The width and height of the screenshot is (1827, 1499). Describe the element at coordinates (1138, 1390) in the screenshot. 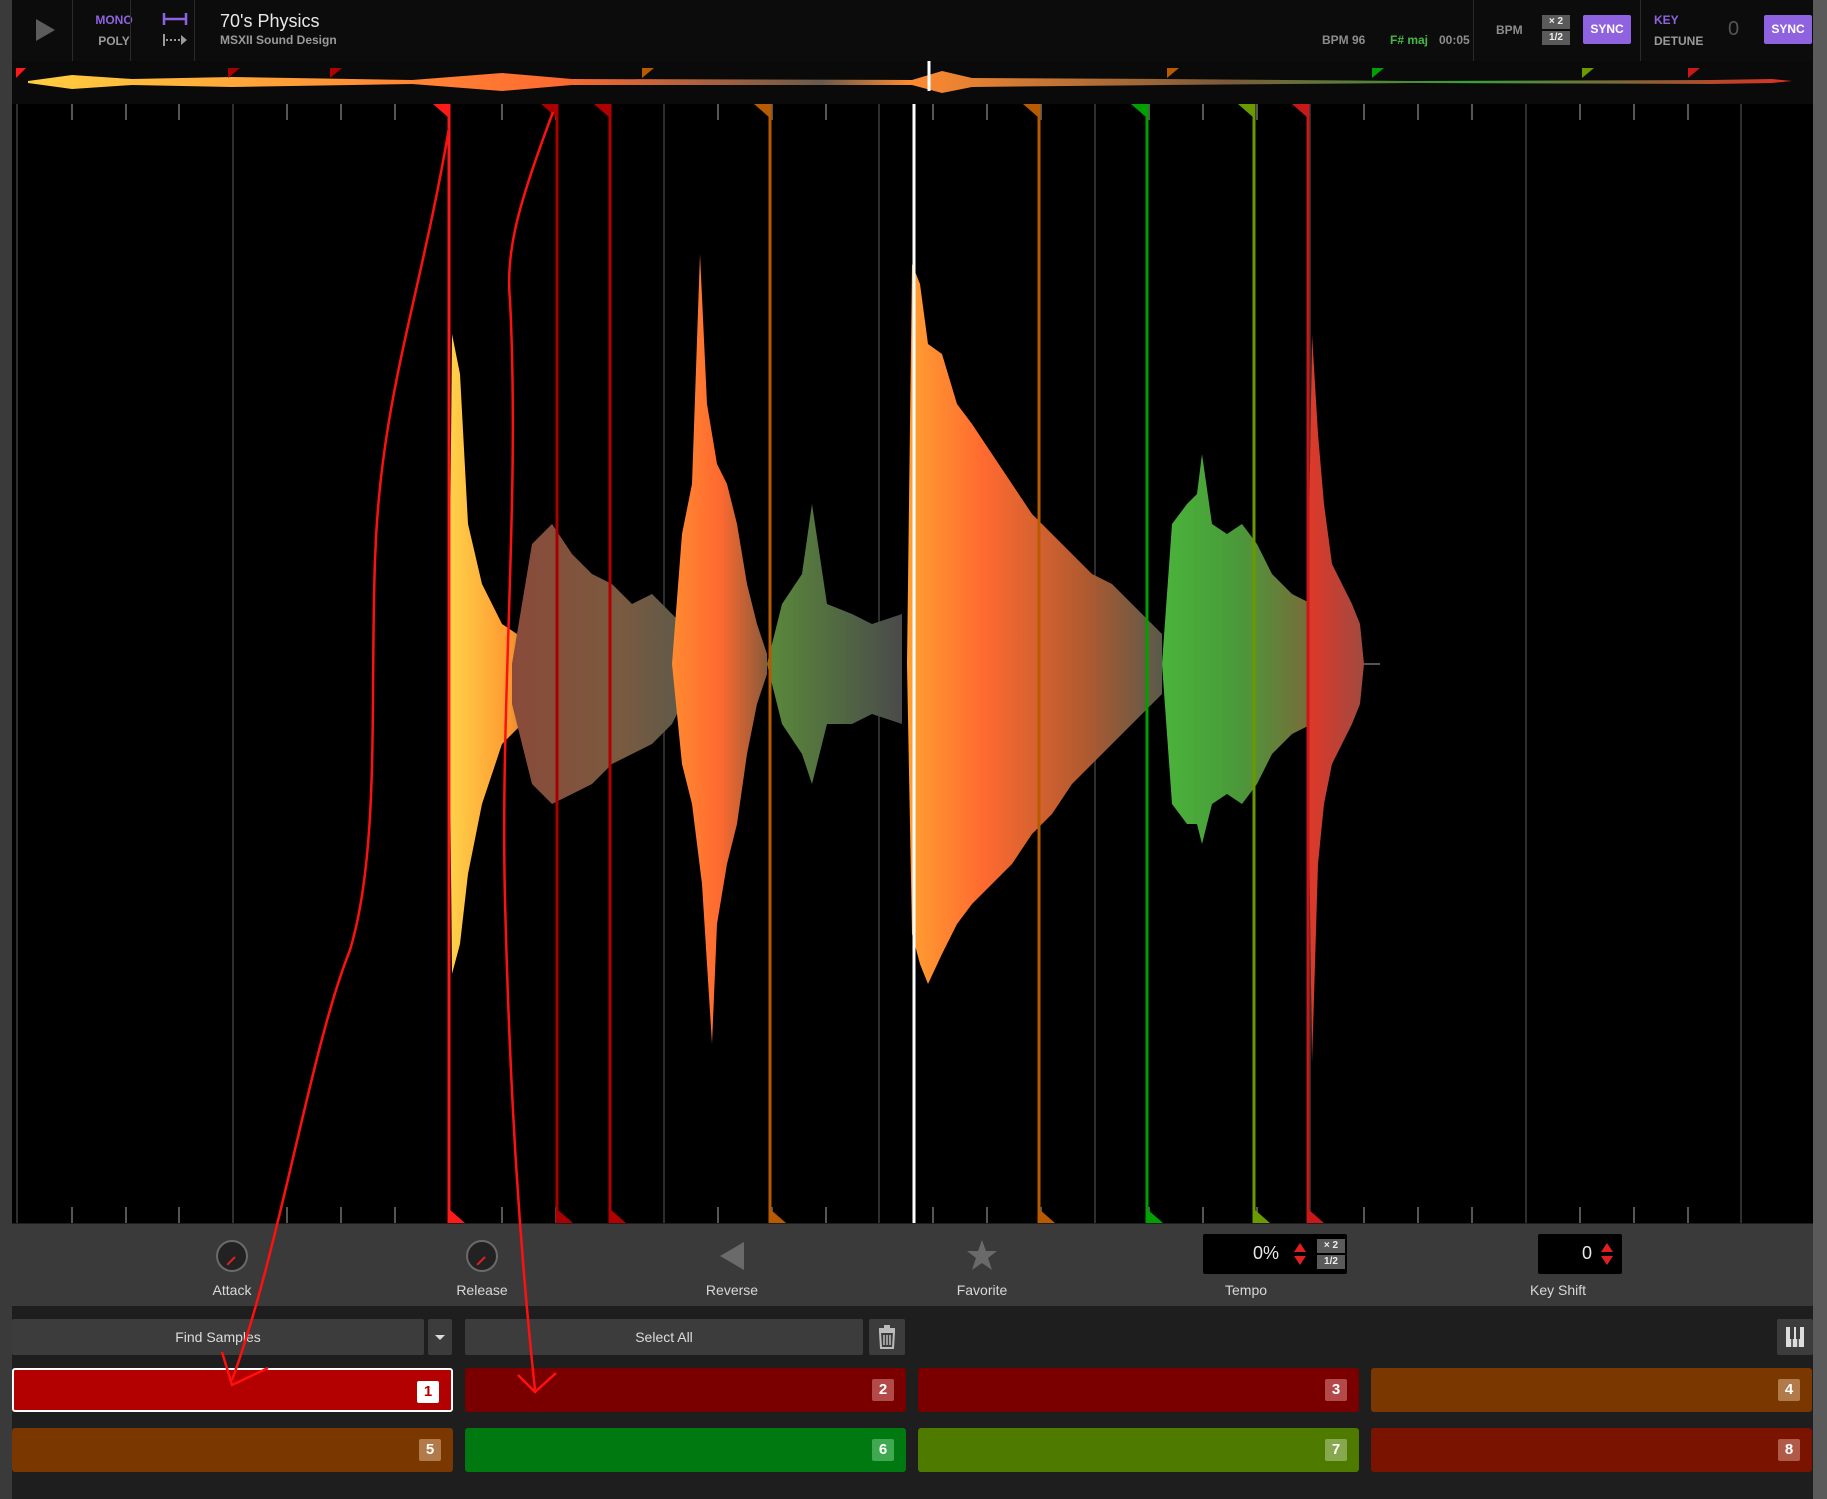

I see `pad-3: 3` at that location.